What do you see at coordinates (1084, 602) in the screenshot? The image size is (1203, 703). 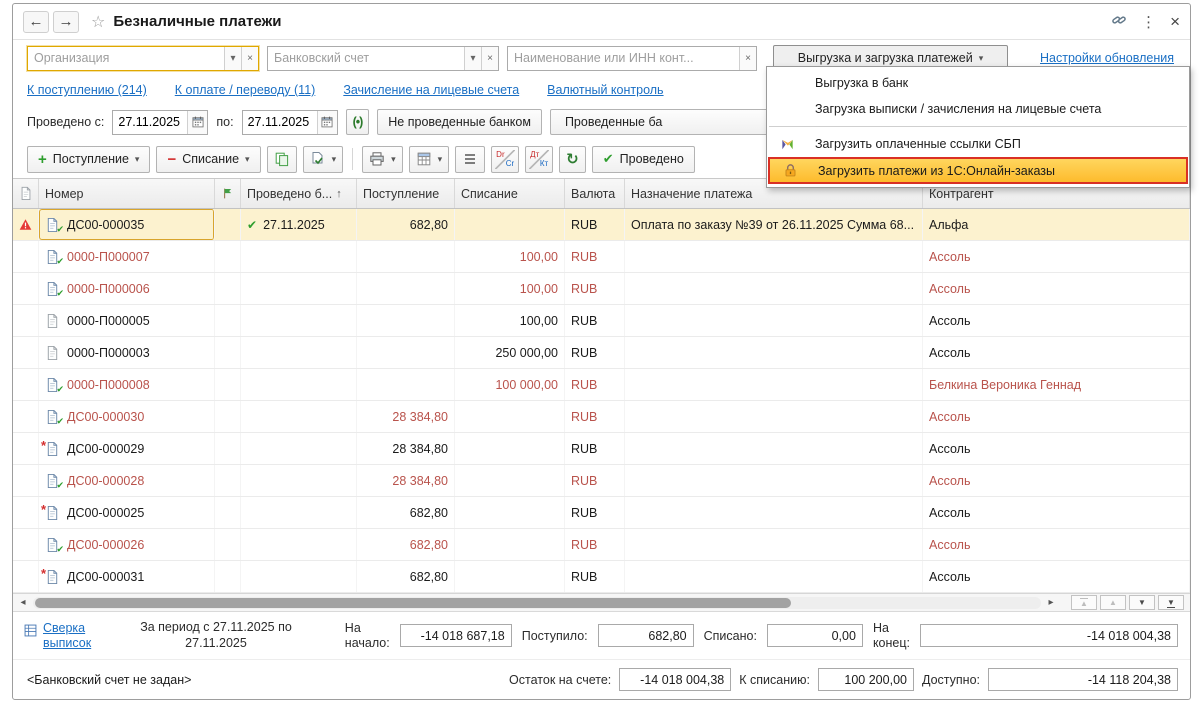 I see `go-to-begin-button: ▲` at bounding box center [1084, 602].